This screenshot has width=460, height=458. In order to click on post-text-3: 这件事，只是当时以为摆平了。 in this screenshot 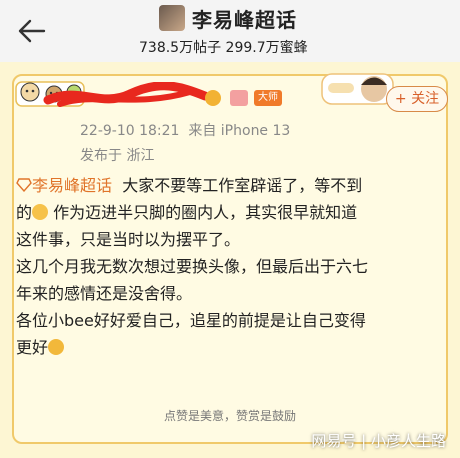, I will do `click(128, 239)`.